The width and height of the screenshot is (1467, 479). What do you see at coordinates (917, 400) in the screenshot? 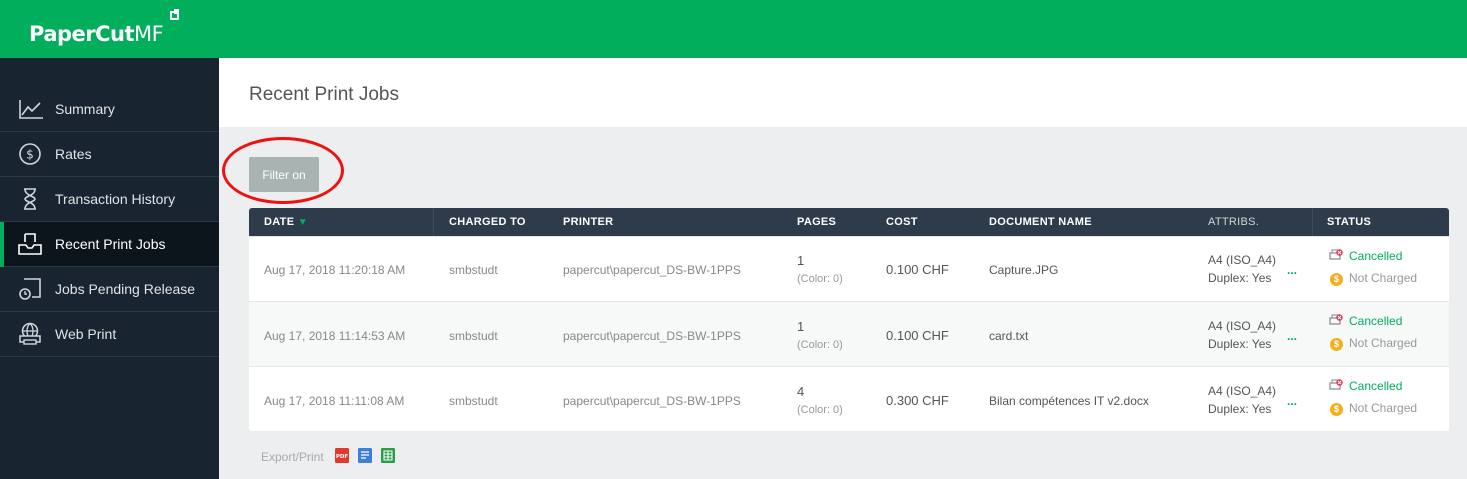
I see `cell-cost: 0.300 CHF` at bounding box center [917, 400].